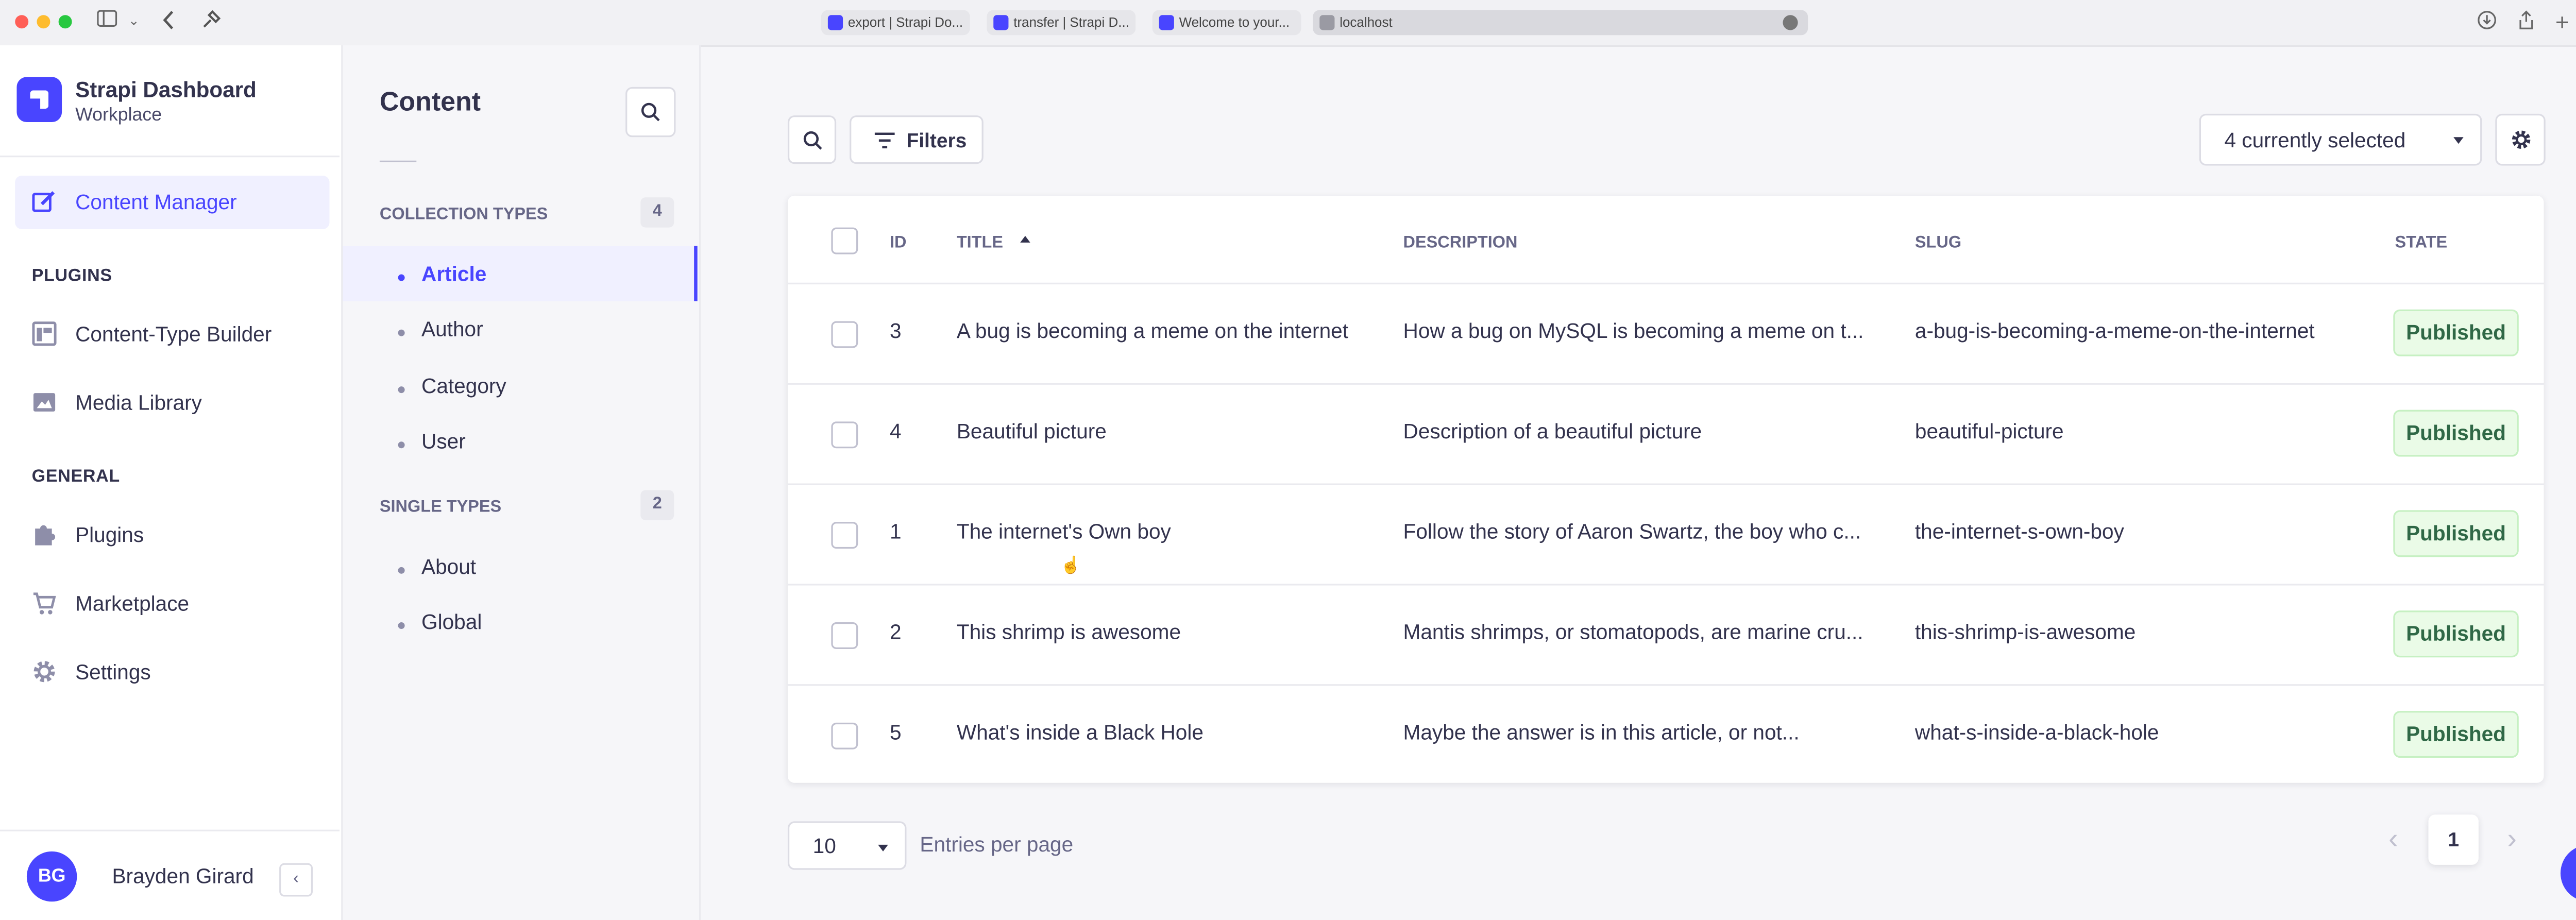 This screenshot has width=2576, height=920. What do you see at coordinates (2453, 839) in the screenshot?
I see `page-button-current: 1` at bounding box center [2453, 839].